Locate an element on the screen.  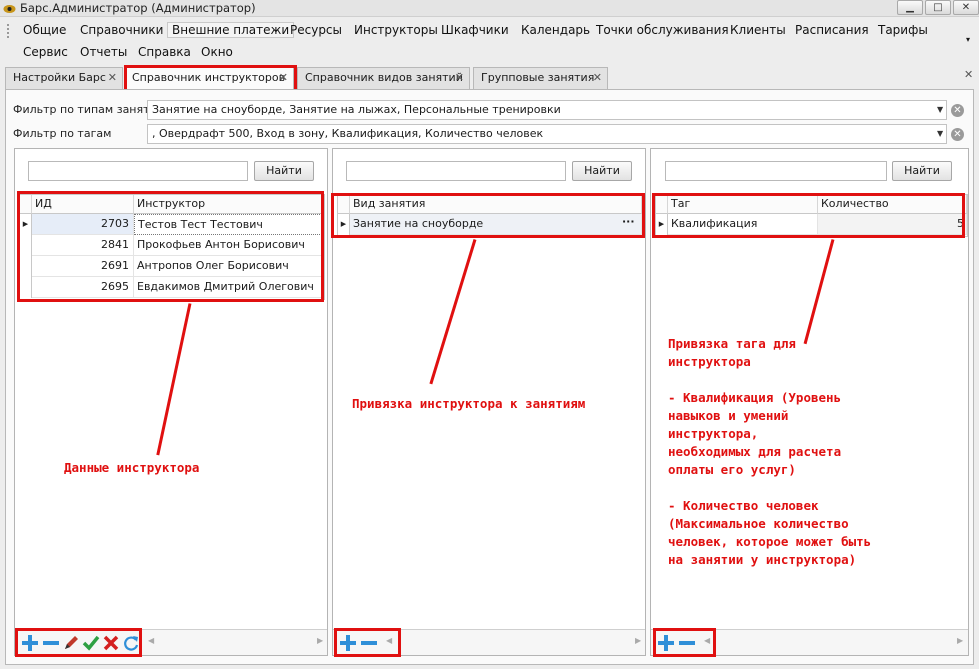
menu-calendar: Календарь is located at coordinates (555, 30).